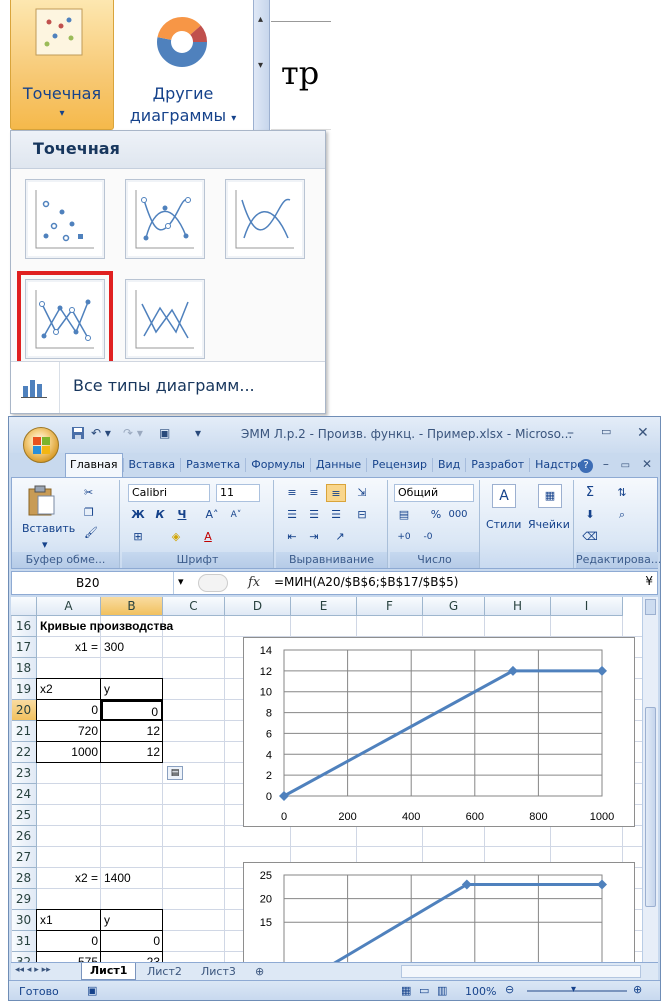  Describe the element at coordinates (649, 581) in the screenshot. I see `expand-formula-bar-icon: ¥` at that location.